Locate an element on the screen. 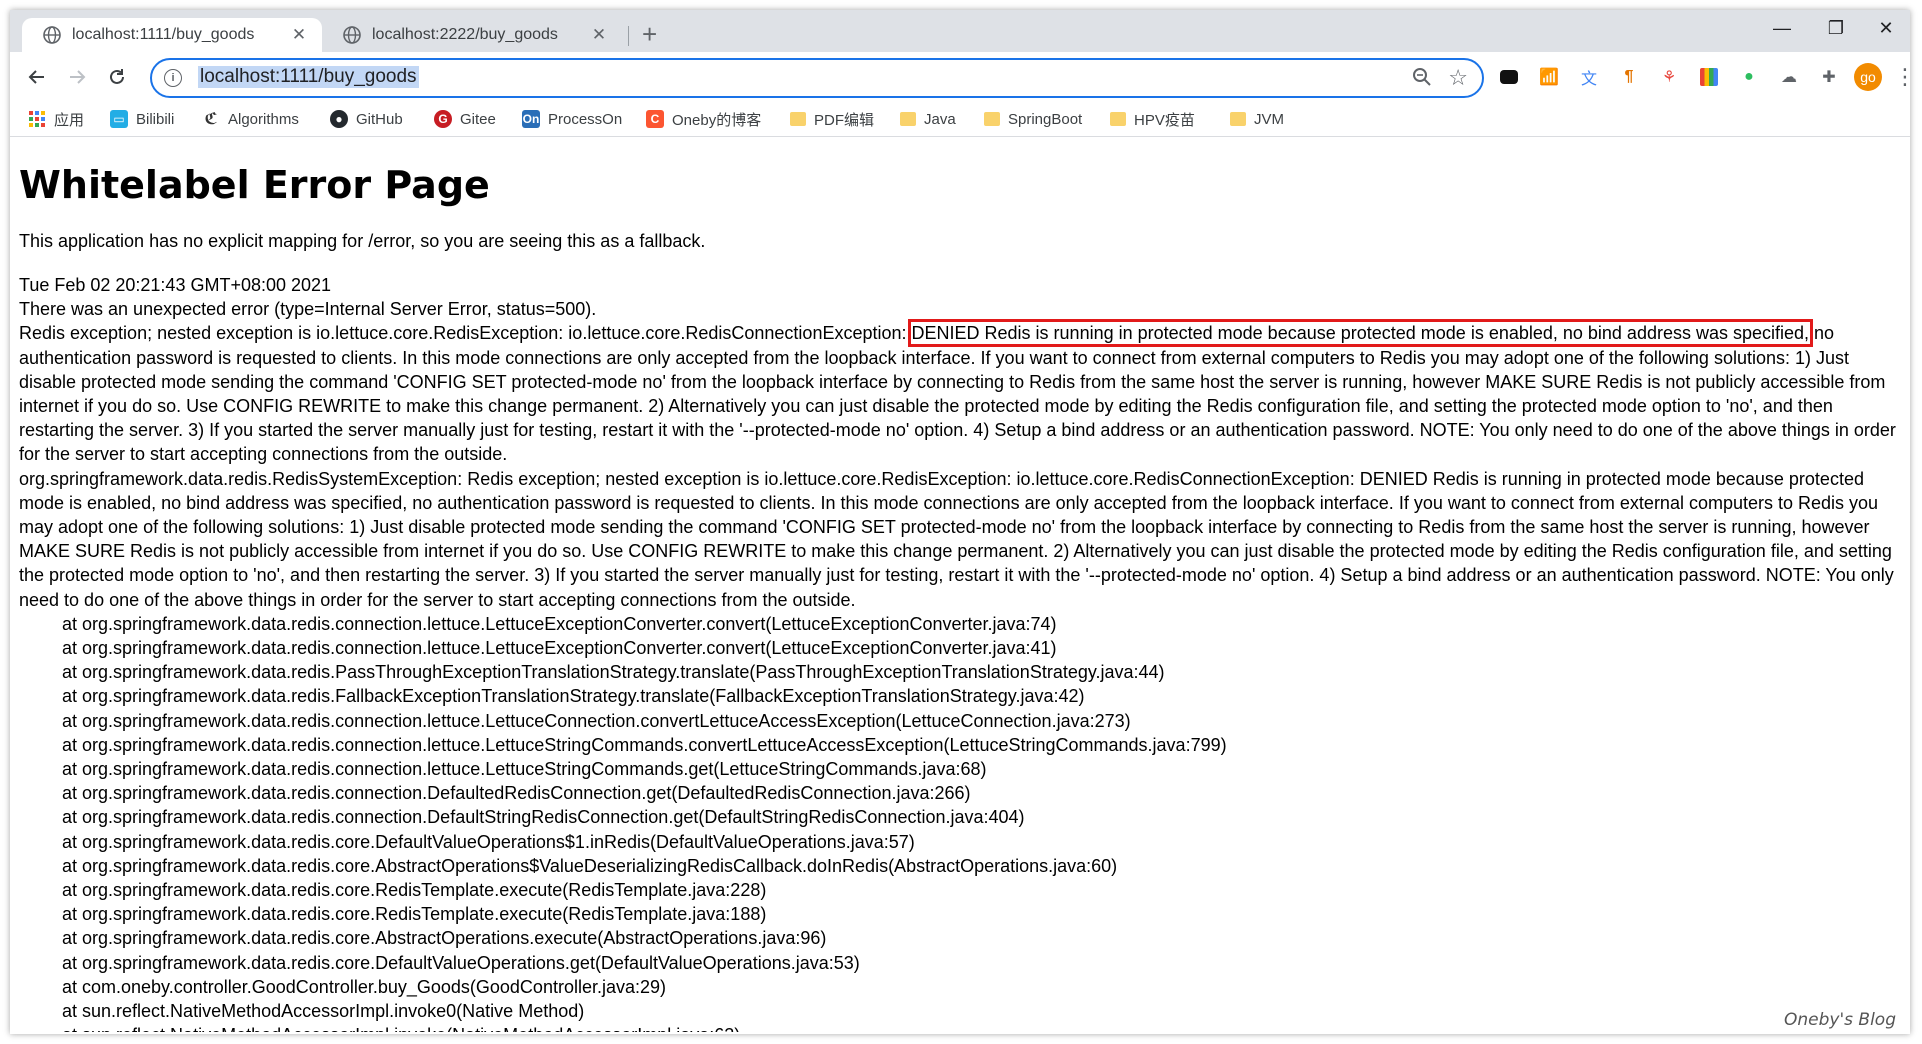 This screenshot has width=1922, height=1044. bookmark-star-icon: ☆ is located at coordinates (1458, 78).